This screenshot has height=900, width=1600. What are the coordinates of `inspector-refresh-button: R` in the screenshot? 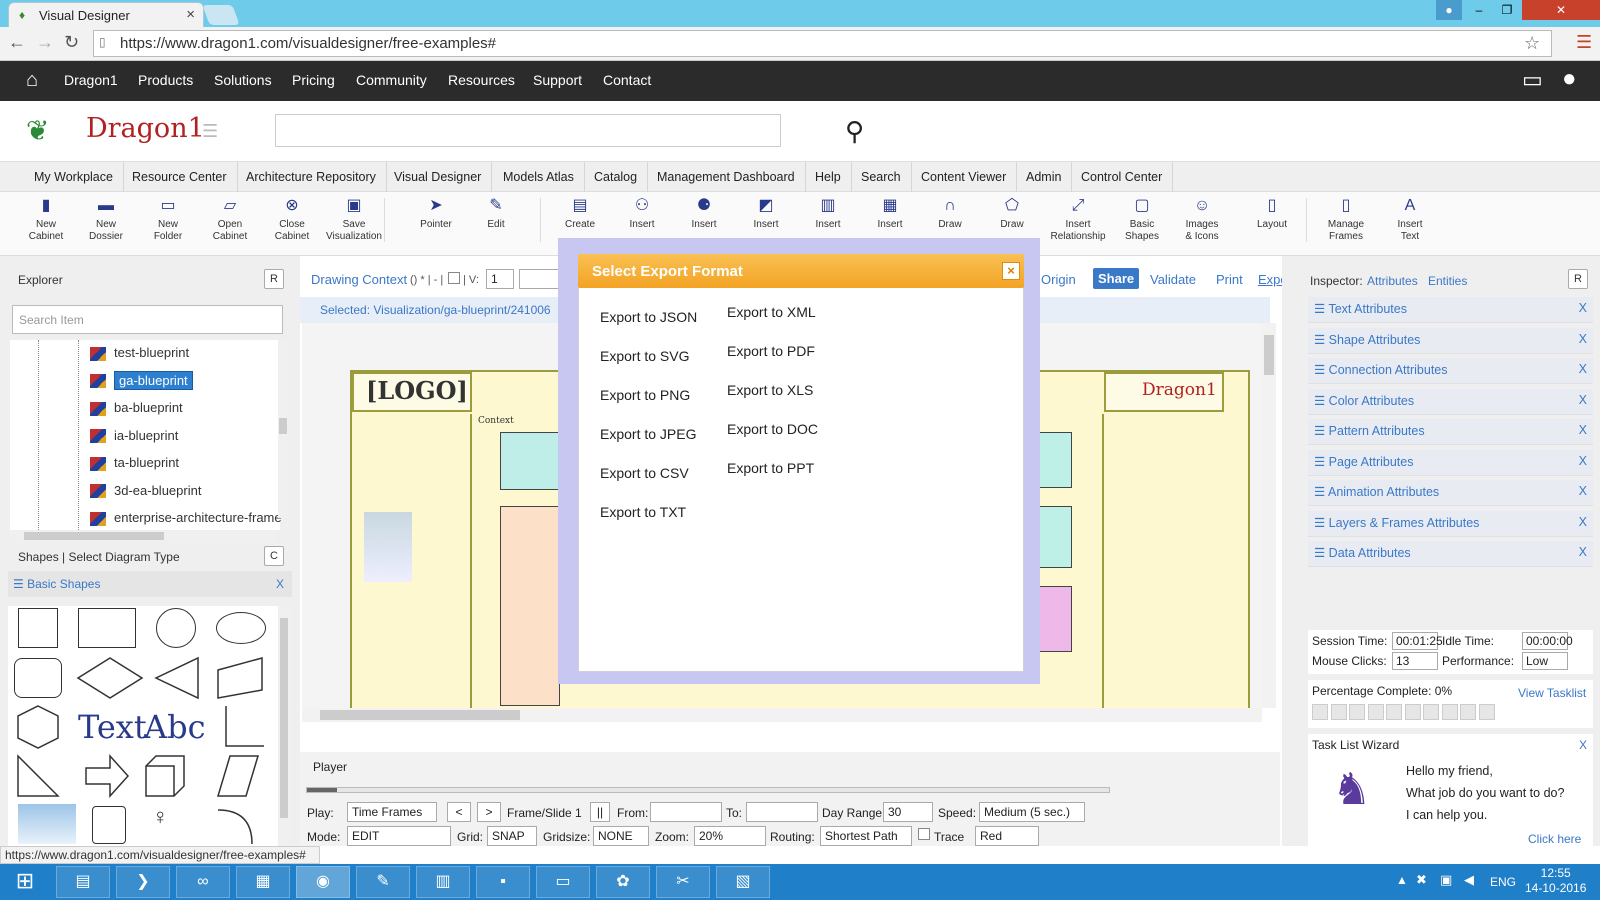 It's located at (1578, 279).